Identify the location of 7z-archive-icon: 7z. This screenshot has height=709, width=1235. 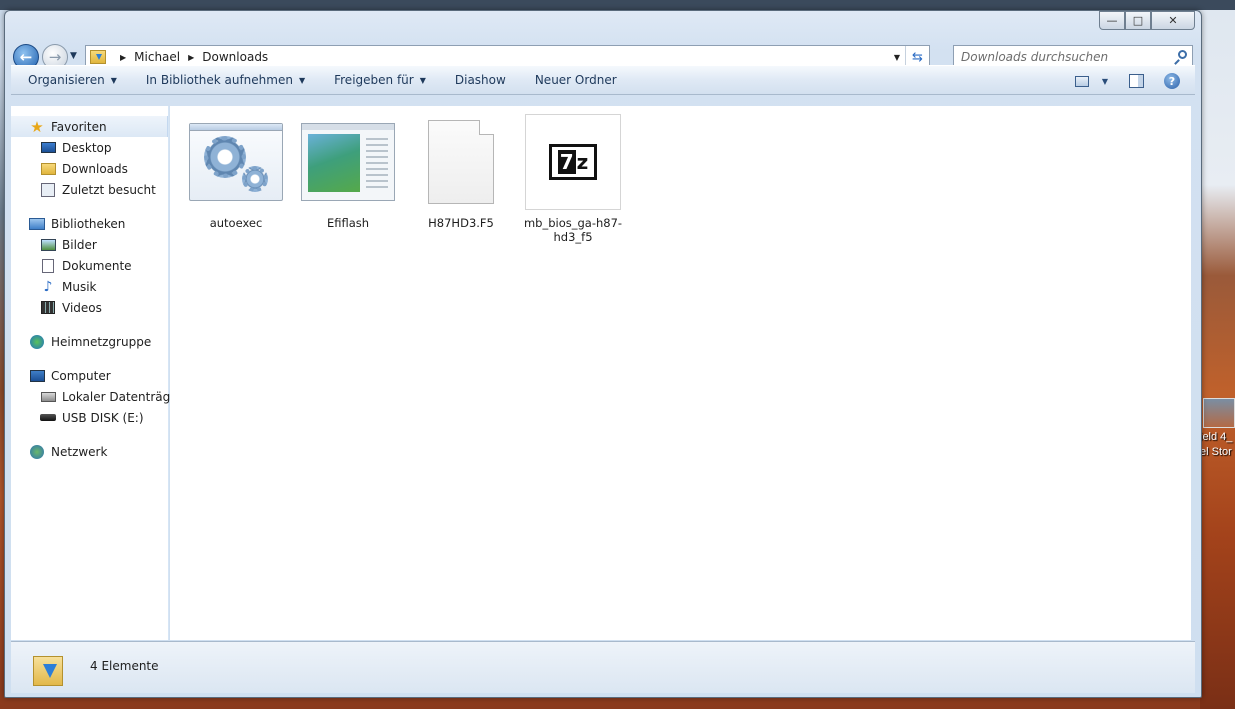
(573, 162).